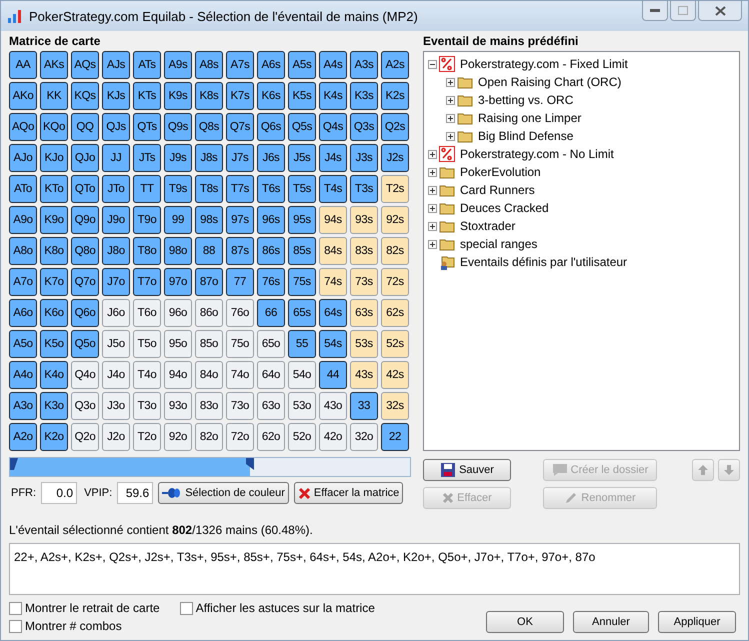 This screenshot has width=749, height=641. Describe the element at coordinates (186, 608) in the screenshot. I see `checkbox` at that location.